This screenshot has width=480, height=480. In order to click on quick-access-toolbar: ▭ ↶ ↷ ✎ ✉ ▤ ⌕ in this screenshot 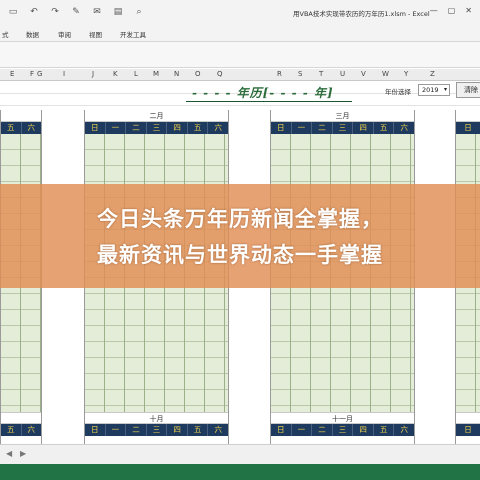, I will do `click(76, 12)`.